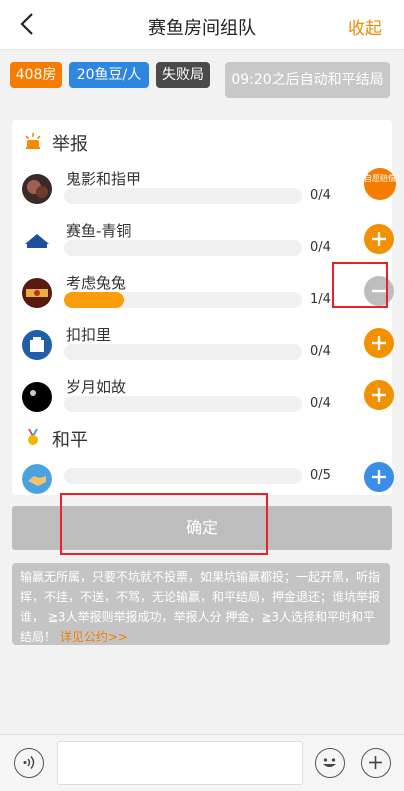  Describe the element at coordinates (380, 184) in the screenshot. I see `voluntary-compensation-badge: 自愿赔偿` at that location.